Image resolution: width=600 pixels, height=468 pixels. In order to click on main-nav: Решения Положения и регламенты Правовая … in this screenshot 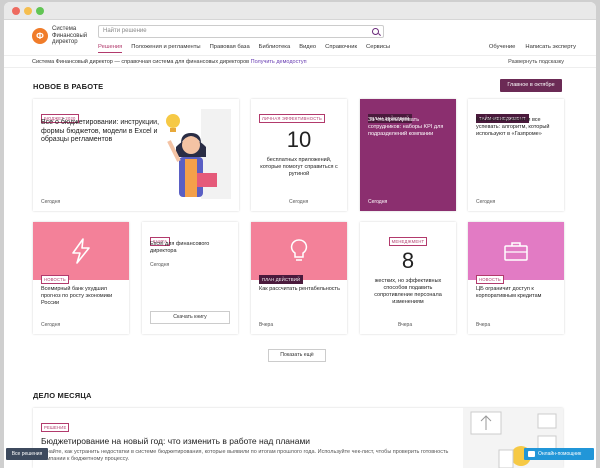, I will do `click(248, 48)`.